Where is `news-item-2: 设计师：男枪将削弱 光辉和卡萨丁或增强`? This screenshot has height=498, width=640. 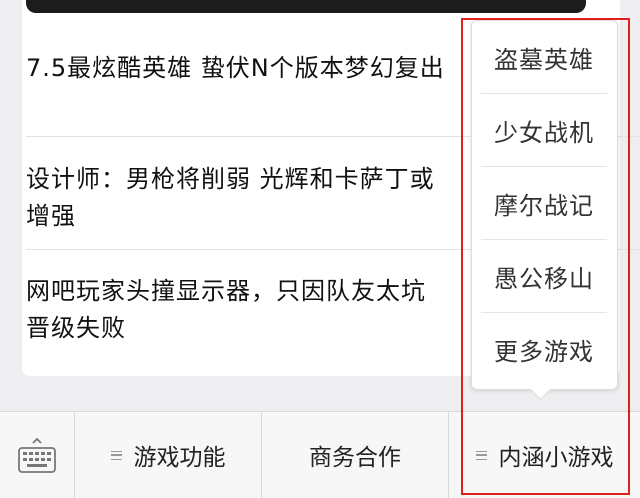 news-item-2: 设计师：男枪将削弱 光辉和卡萨丁或增强 is located at coordinates (241, 198).